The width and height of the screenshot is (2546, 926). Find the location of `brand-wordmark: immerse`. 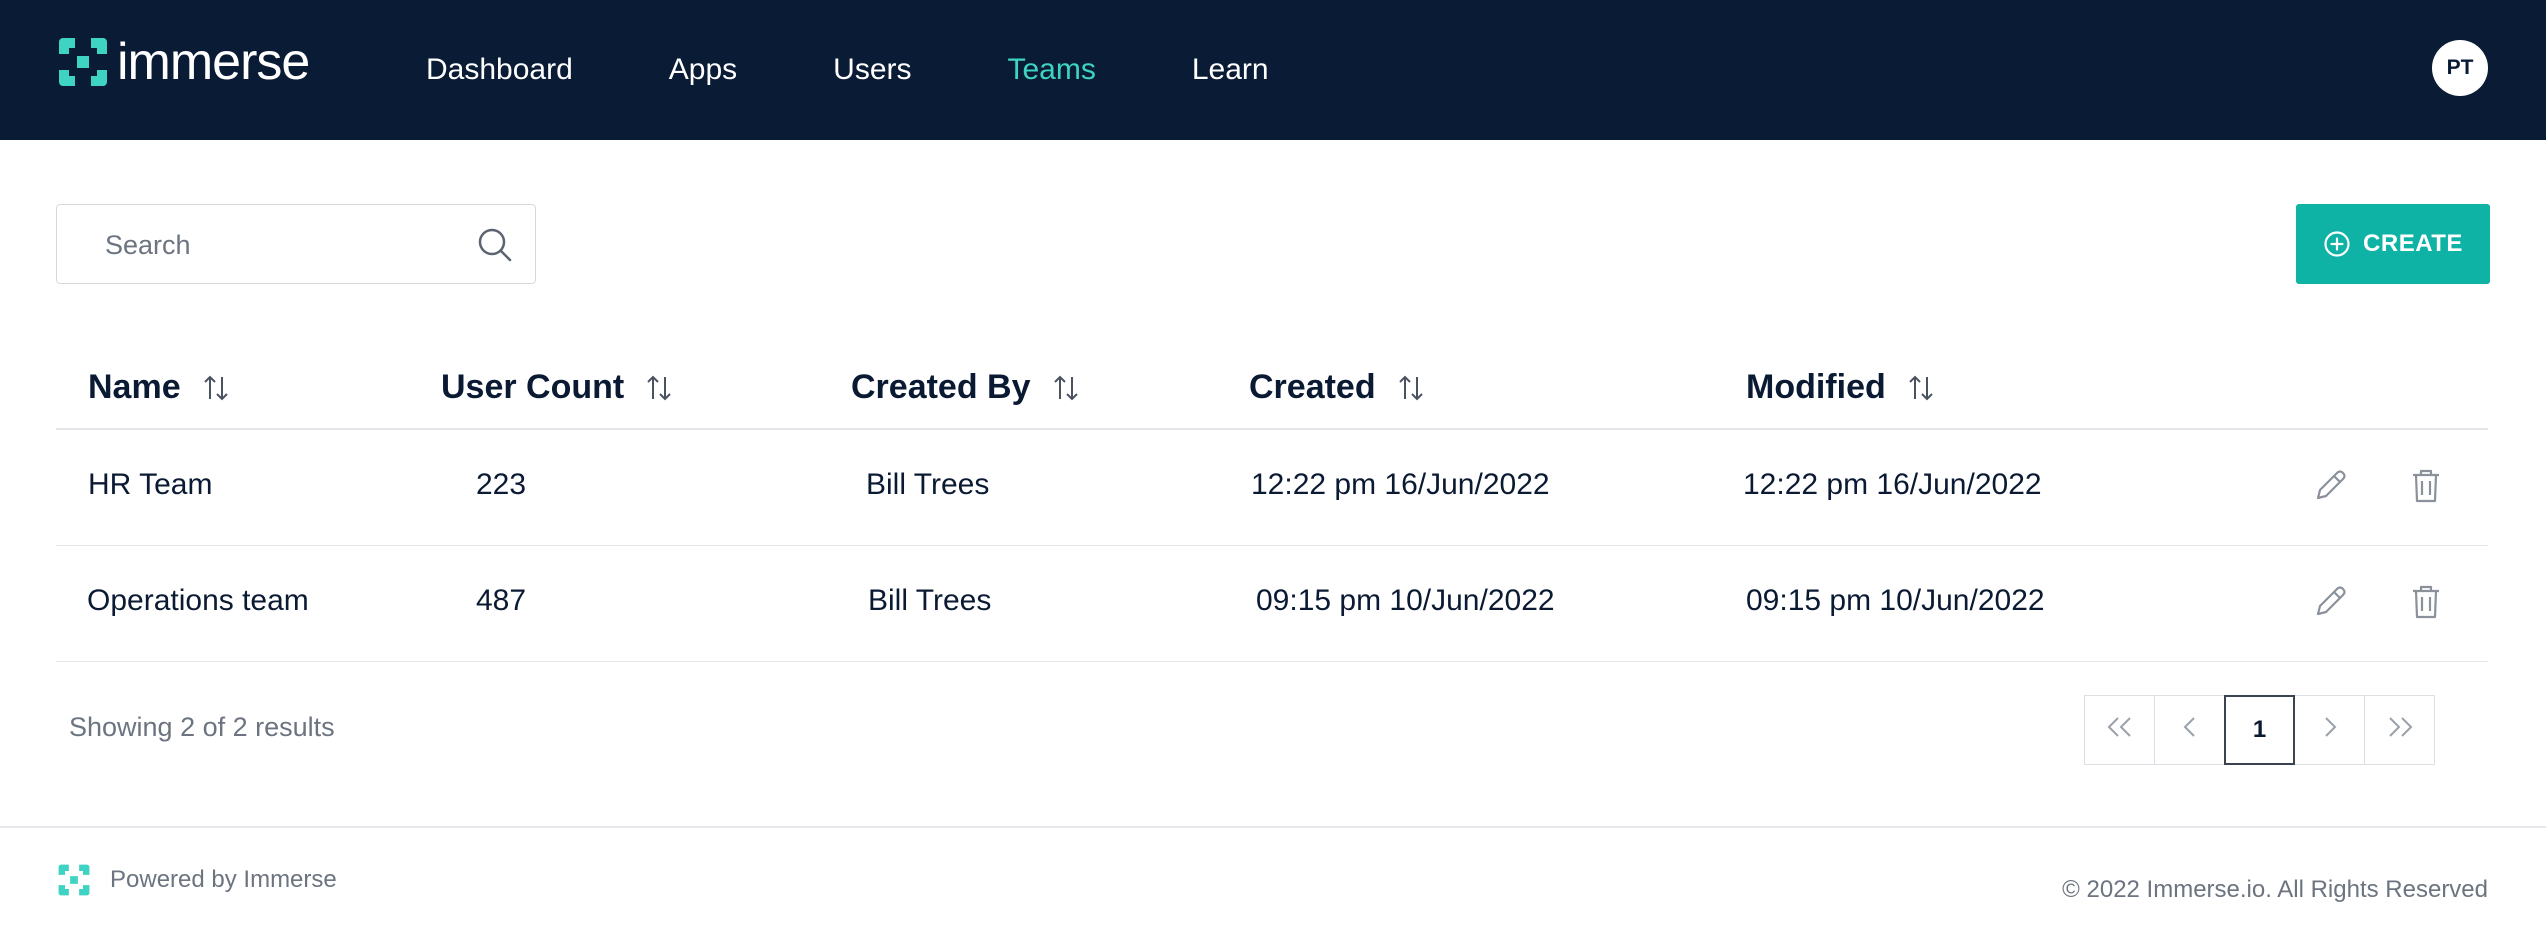

brand-wordmark: immerse is located at coordinates (213, 62).